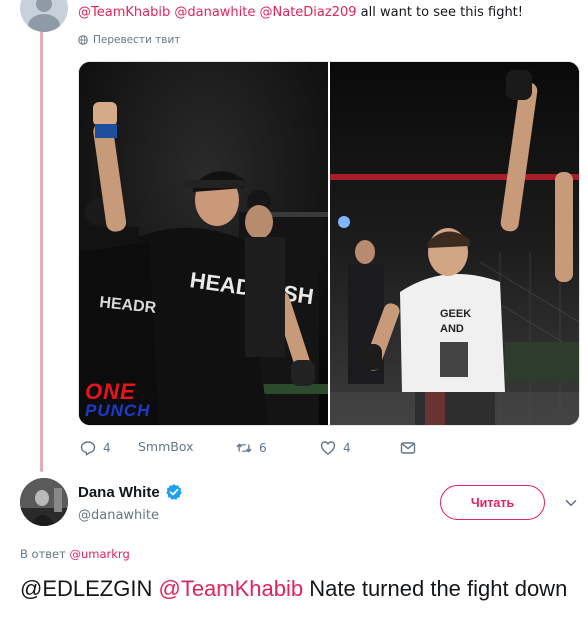 The width and height of the screenshot is (588, 637). What do you see at coordinates (107, 448) in the screenshot?
I see `reply-count: 4` at bounding box center [107, 448].